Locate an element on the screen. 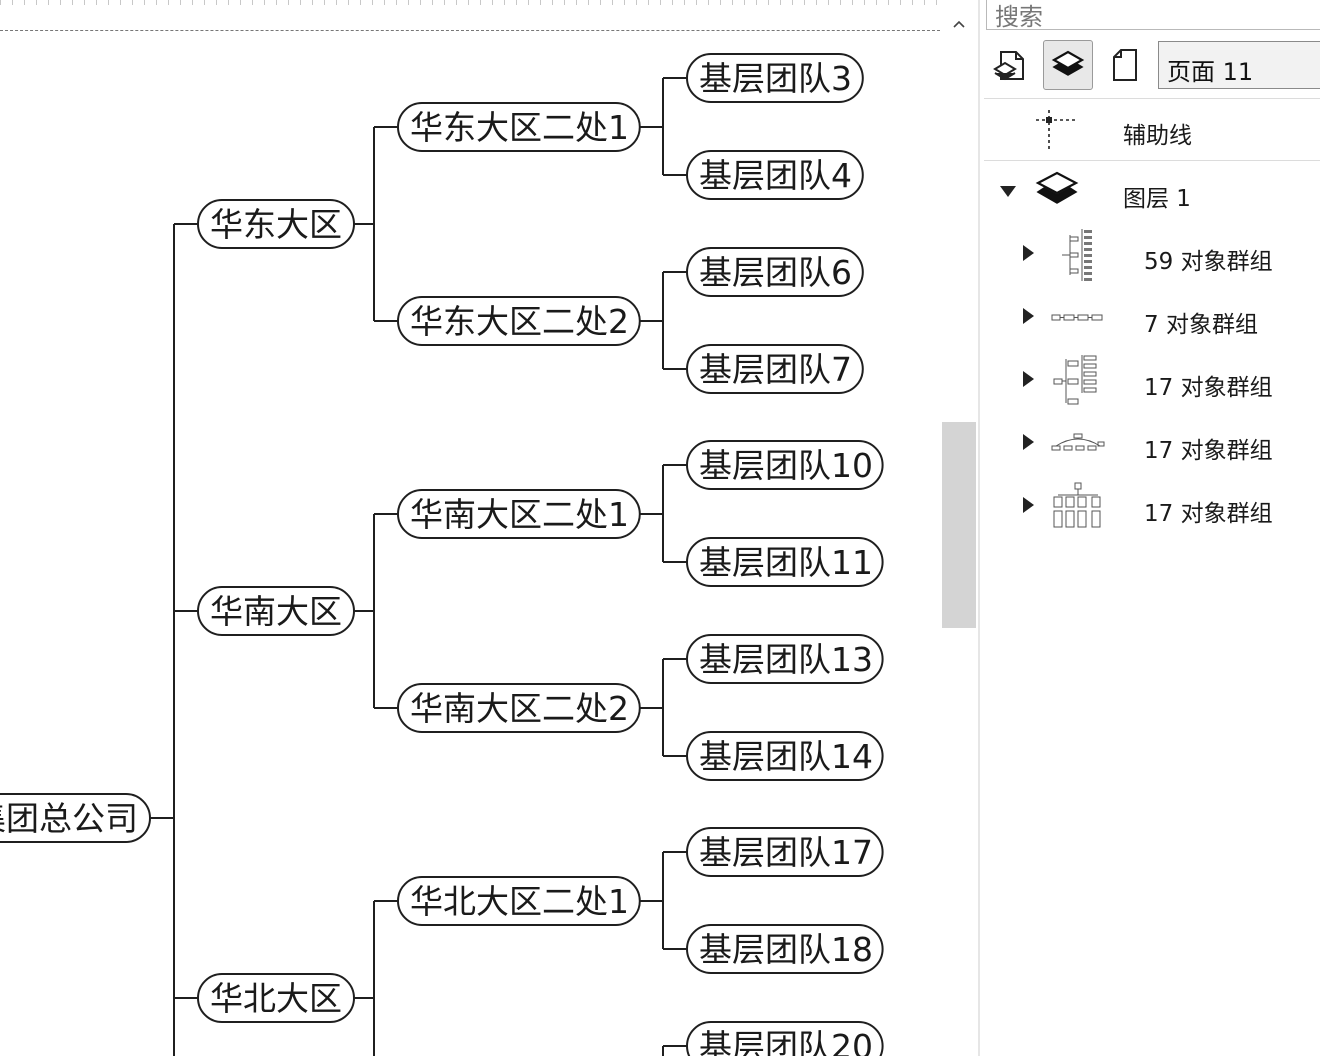 The height and width of the screenshot is (1056, 1320). team-node: 基层团队14 is located at coordinates (785, 756).